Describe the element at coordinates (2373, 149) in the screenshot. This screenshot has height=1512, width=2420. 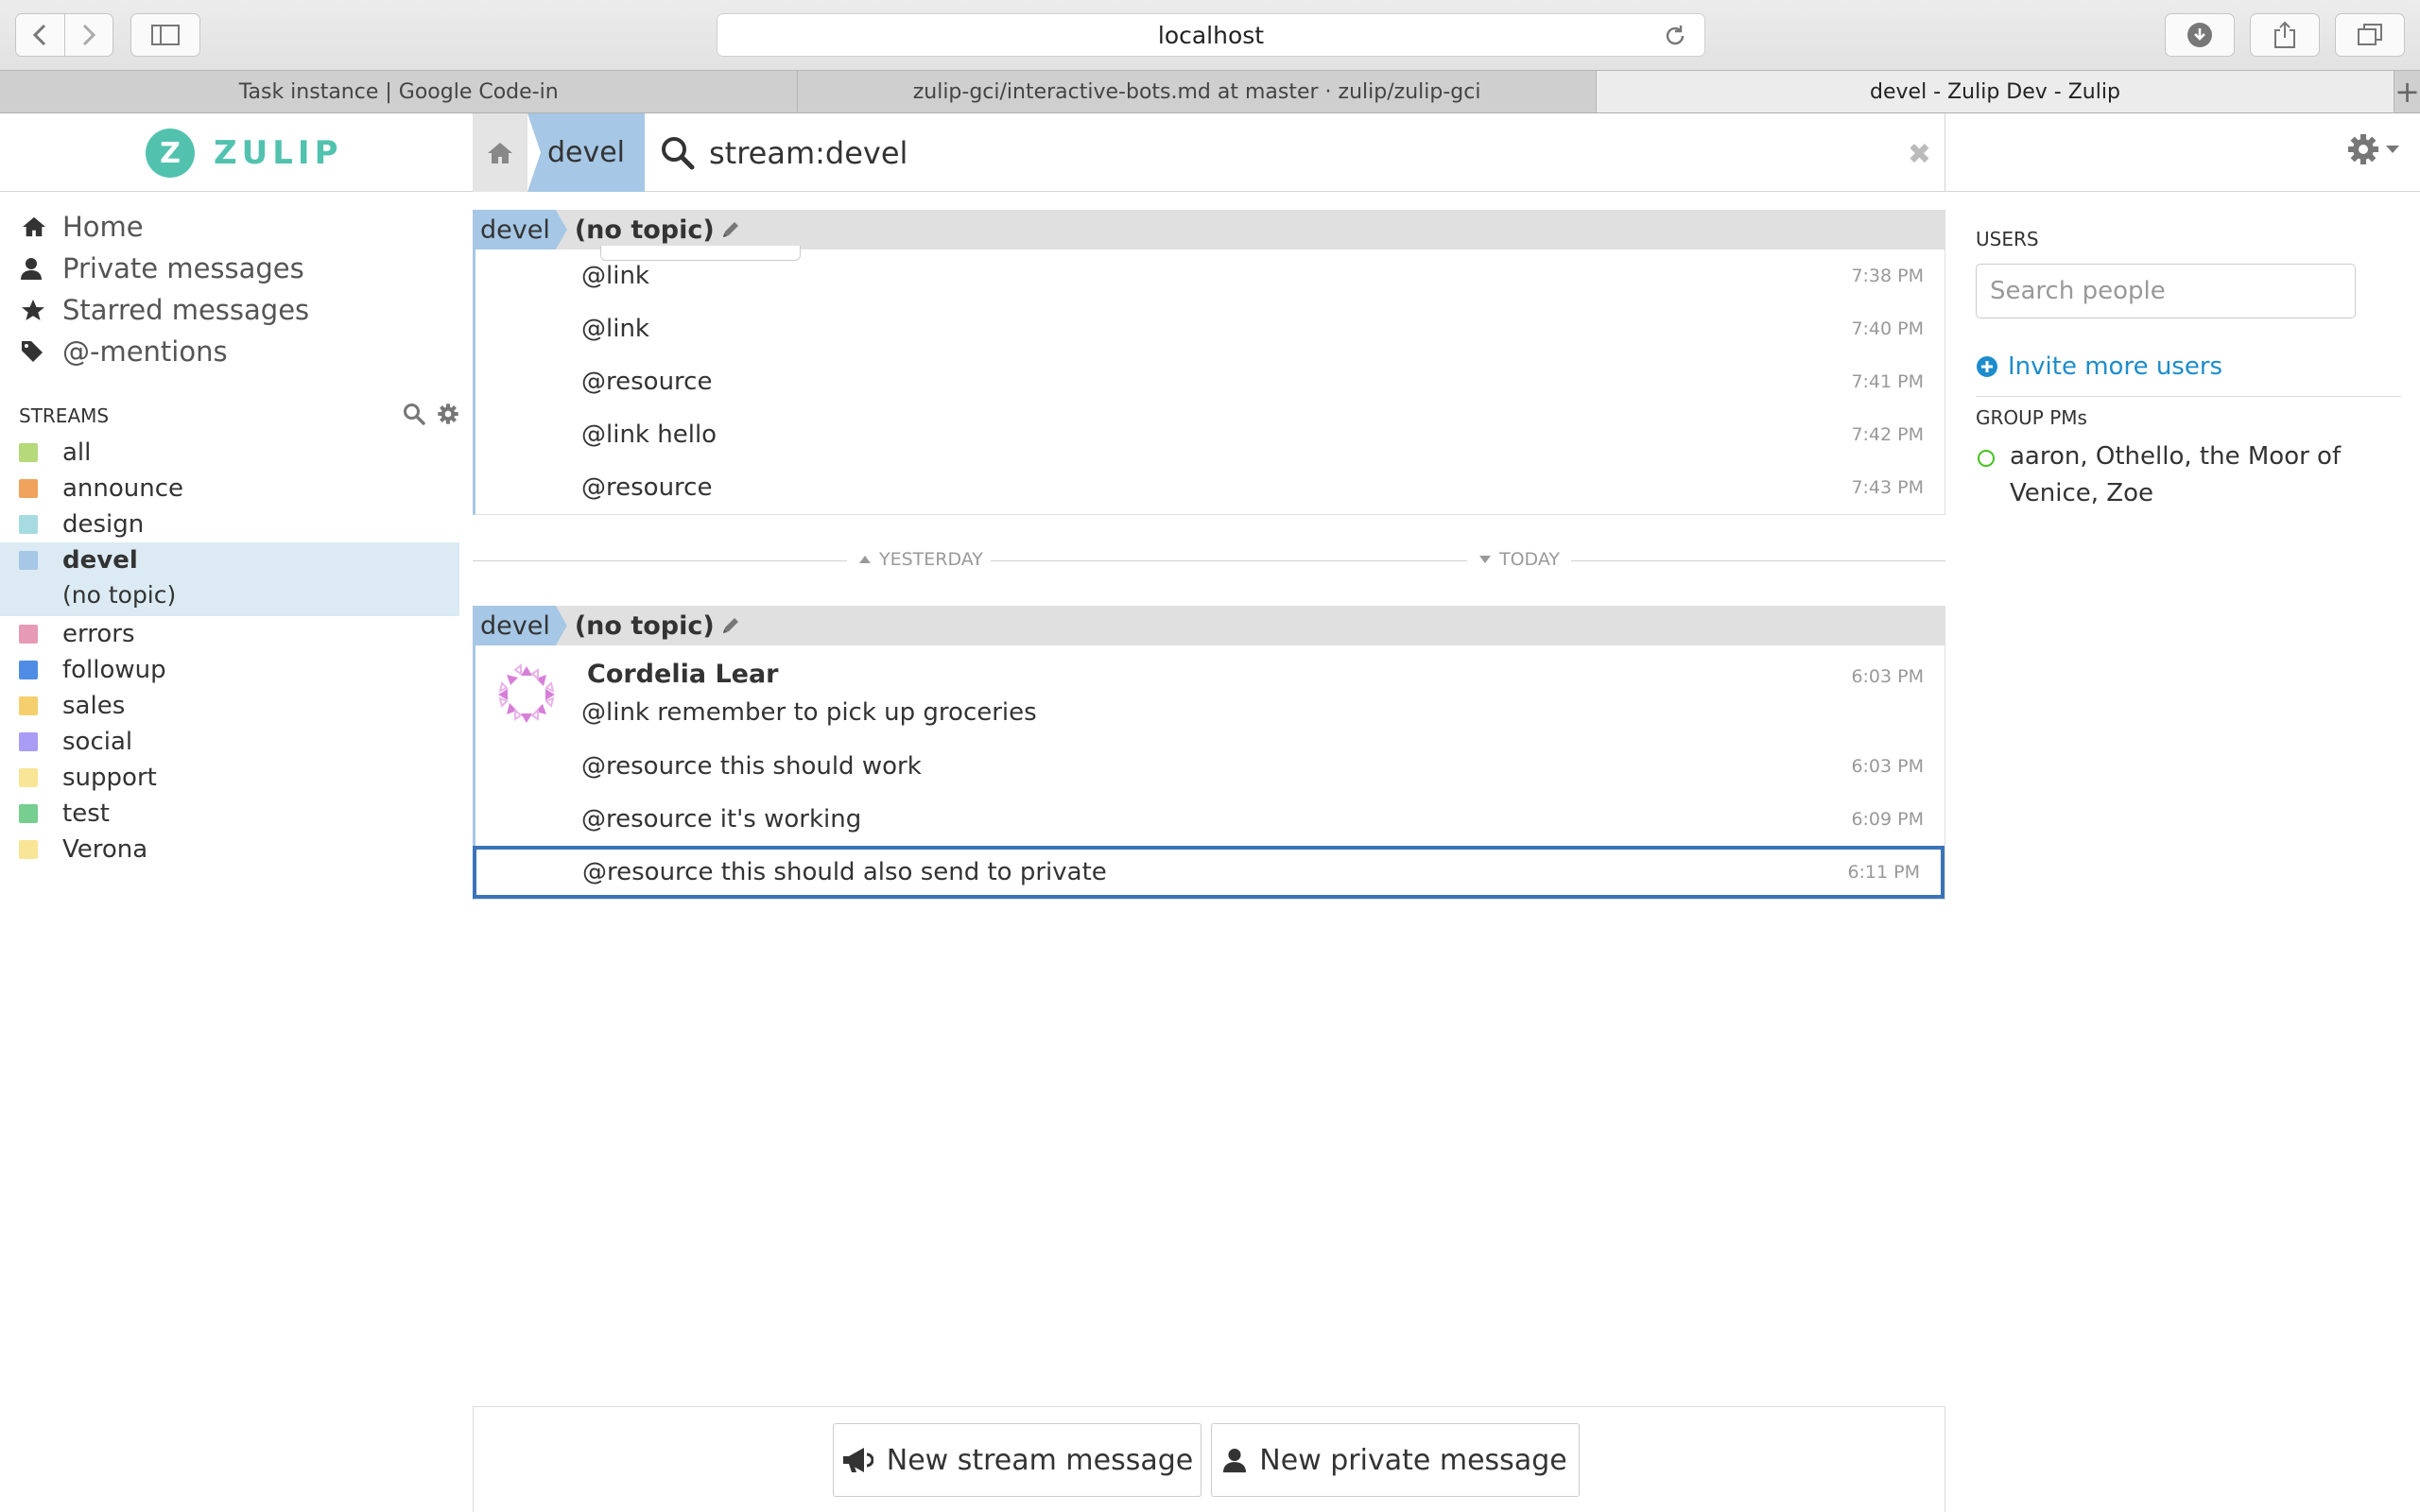
I see `settings-menu-button` at that location.